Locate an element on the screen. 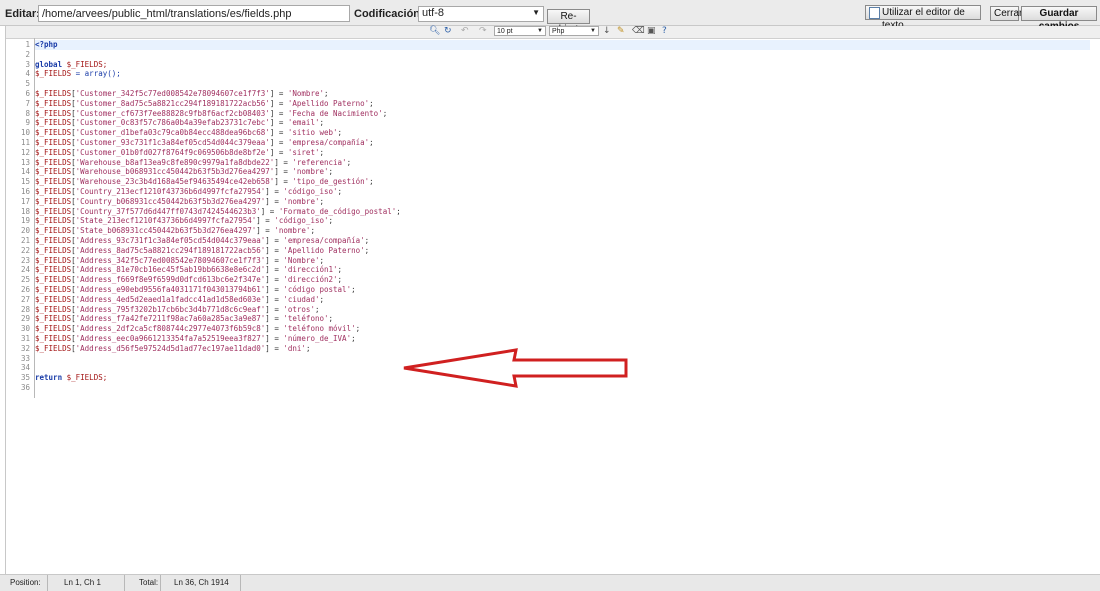  reset-icon: ⌫ is located at coordinates (638, 31).